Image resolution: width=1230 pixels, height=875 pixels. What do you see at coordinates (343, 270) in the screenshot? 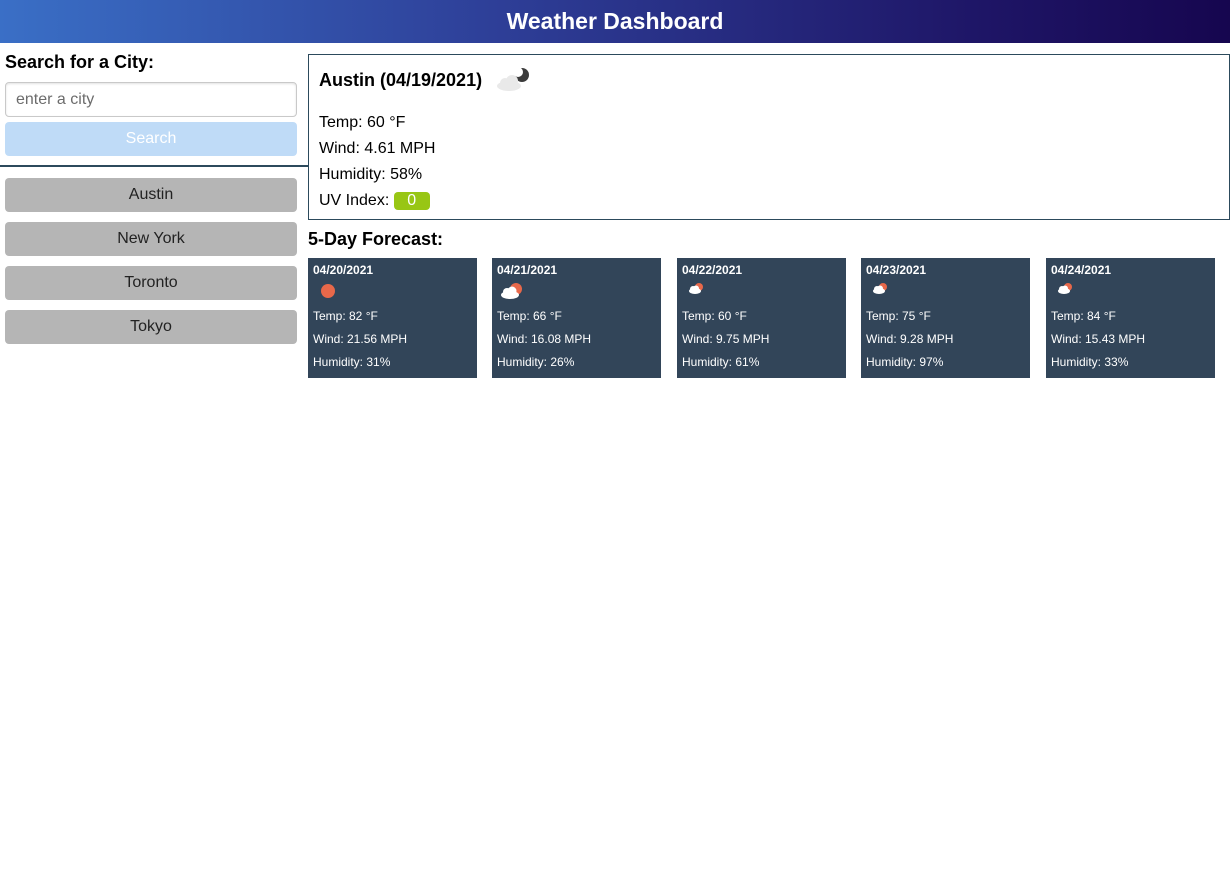
I see `forecast-date: 04/20/2021` at bounding box center [343, 270].